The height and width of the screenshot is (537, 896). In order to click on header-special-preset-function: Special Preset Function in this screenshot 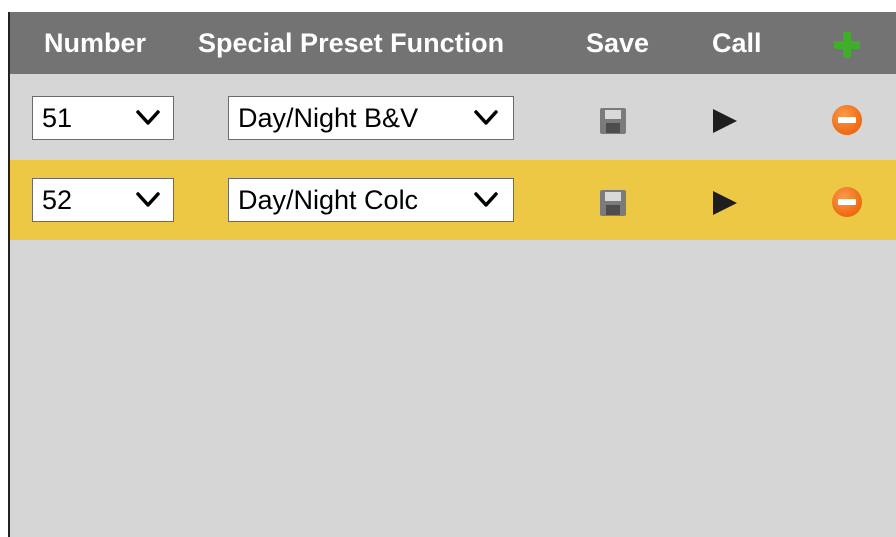, I will do `click(351, 43)`.